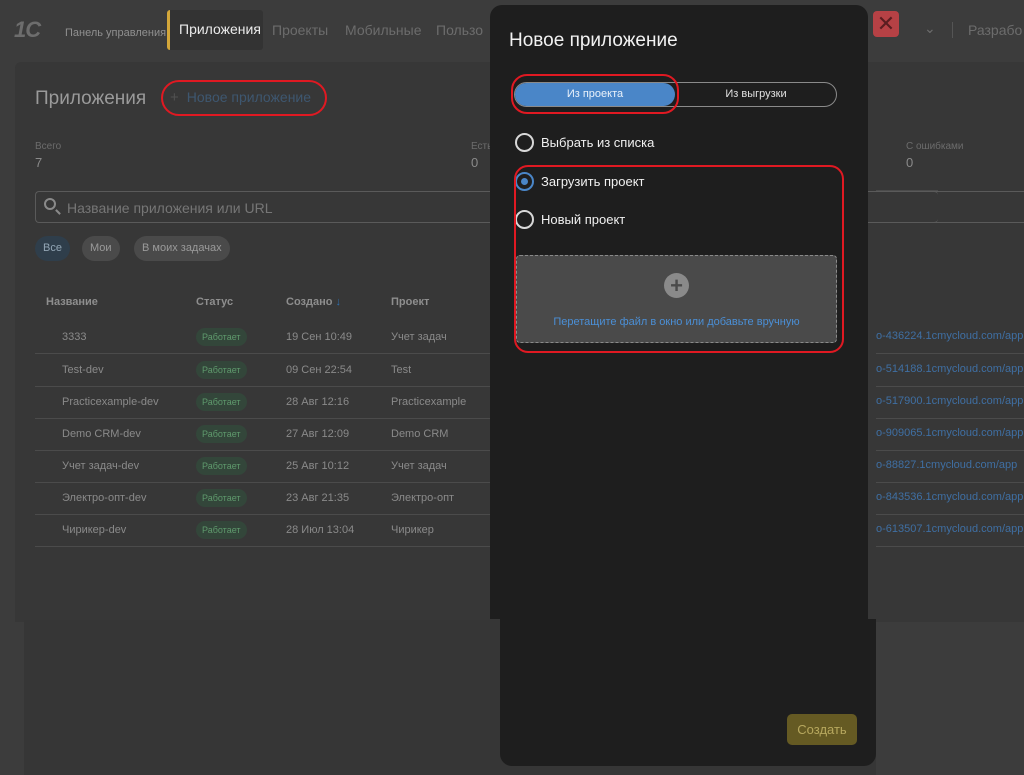 The width and height of the screenshot is (1024, 775). Describe the element at coordinates (104, 498) in the screenshot. I see `app-name: Электро-опт-dev` at that location.